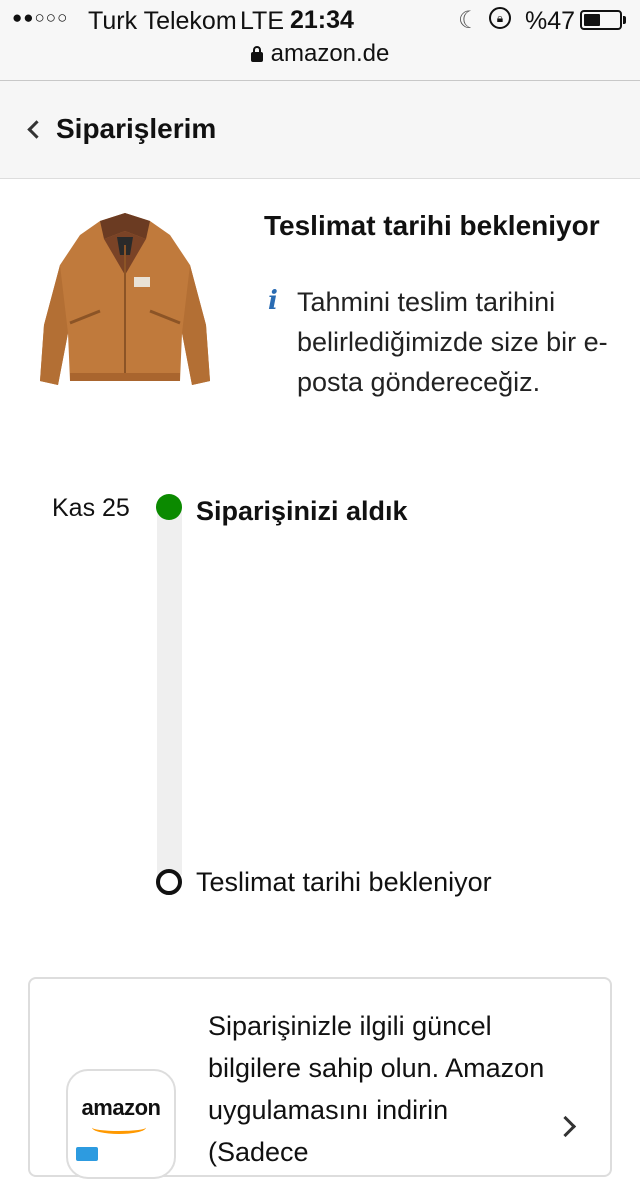  Describe the element at coordinates (87, 1154) in the screenshot. I see `cart-icon` at that location.